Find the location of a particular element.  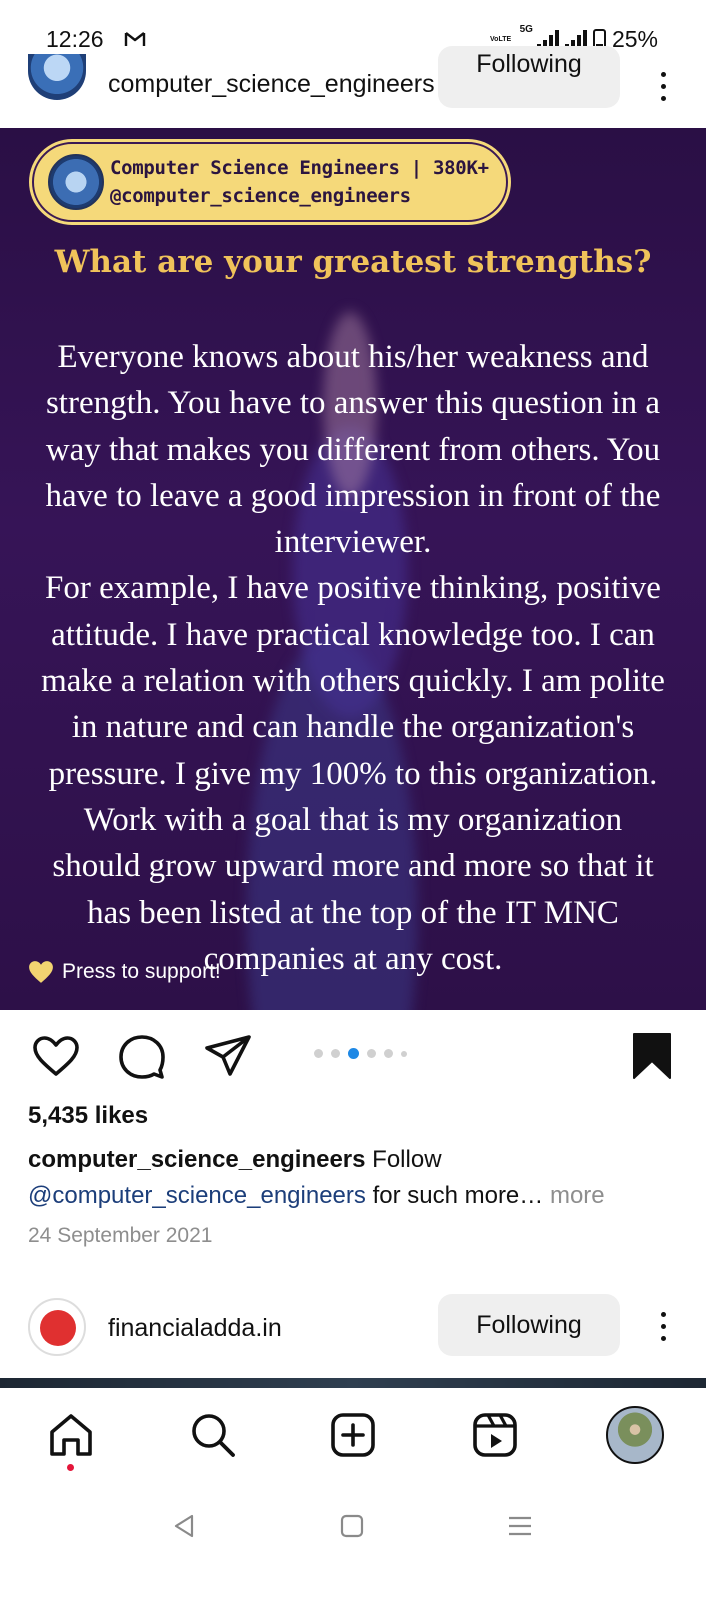

next-more-options-icon is located at coordinates (663, 1326).